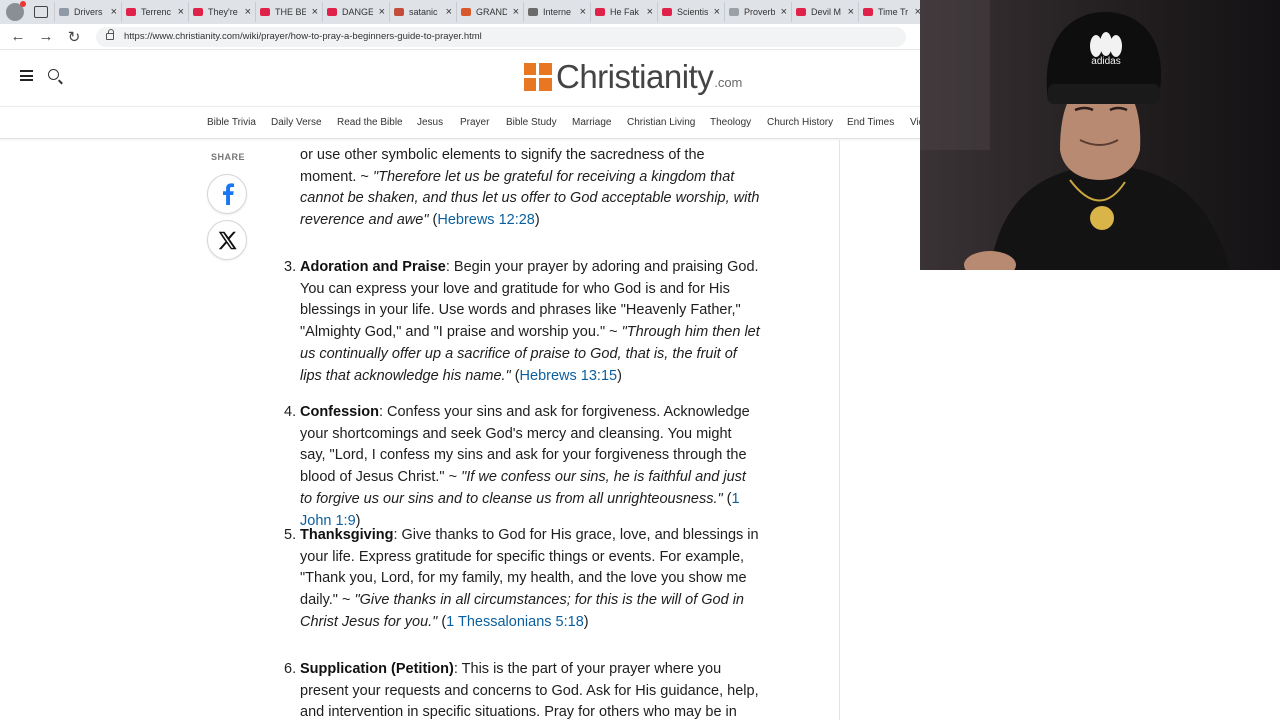  Describe the element at coordinates (531, 122) in the screenshot. I see `nav-bible-study: Bible Study` at that location.